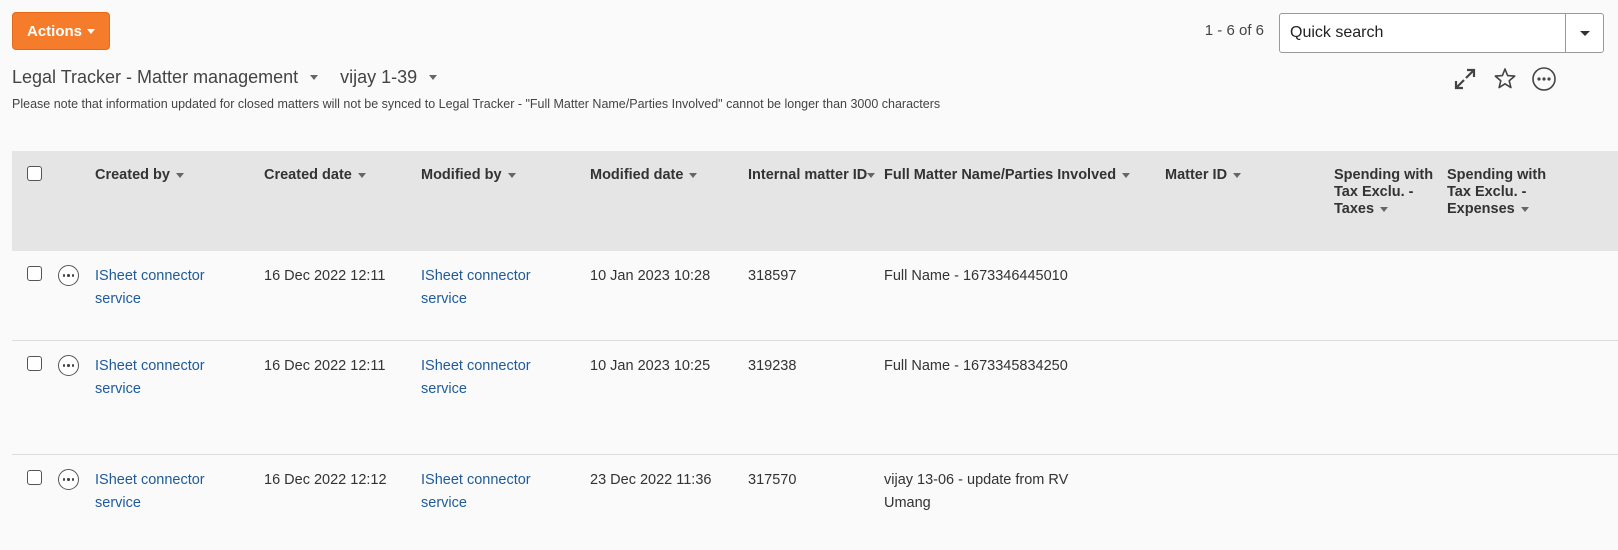  I want to click on view-selector: vijay 1-39, so click(389, 77).